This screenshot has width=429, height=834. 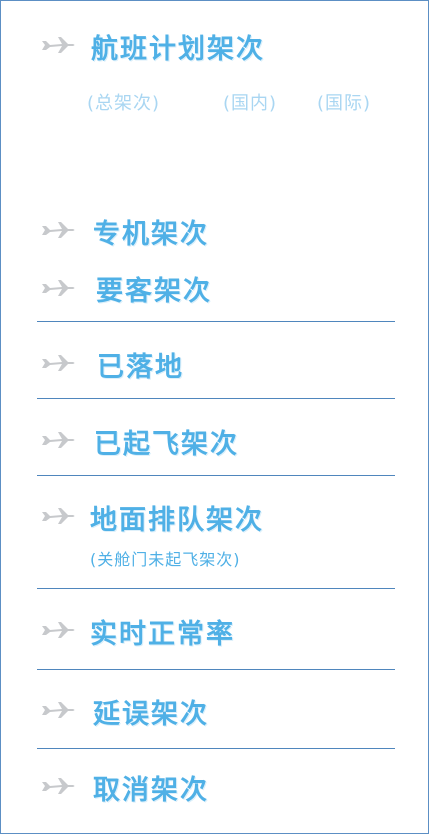 I want to click on flight-plan-count-label: 航班计划架次, so click(x=178, y=46).